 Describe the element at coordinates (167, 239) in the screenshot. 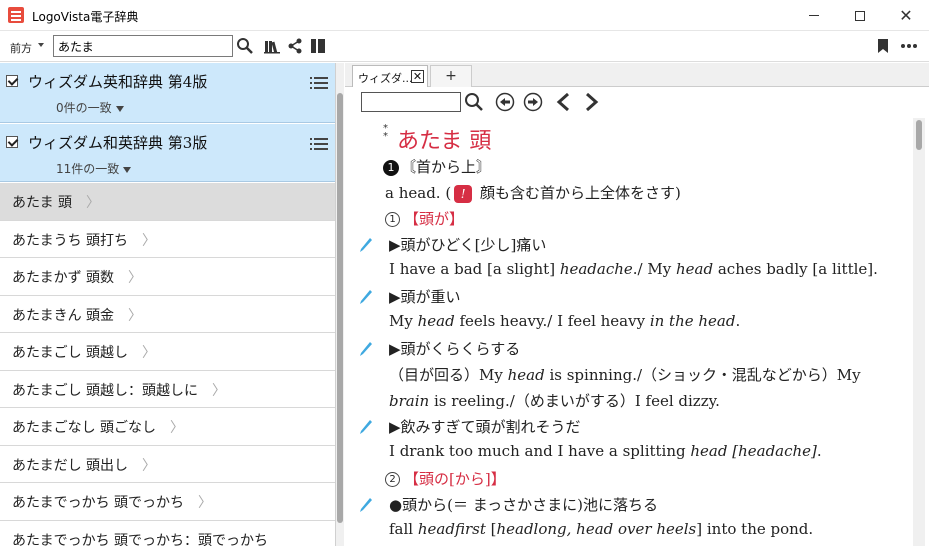

I see `result-item: あたまうち 頭打ち〉` at that location.